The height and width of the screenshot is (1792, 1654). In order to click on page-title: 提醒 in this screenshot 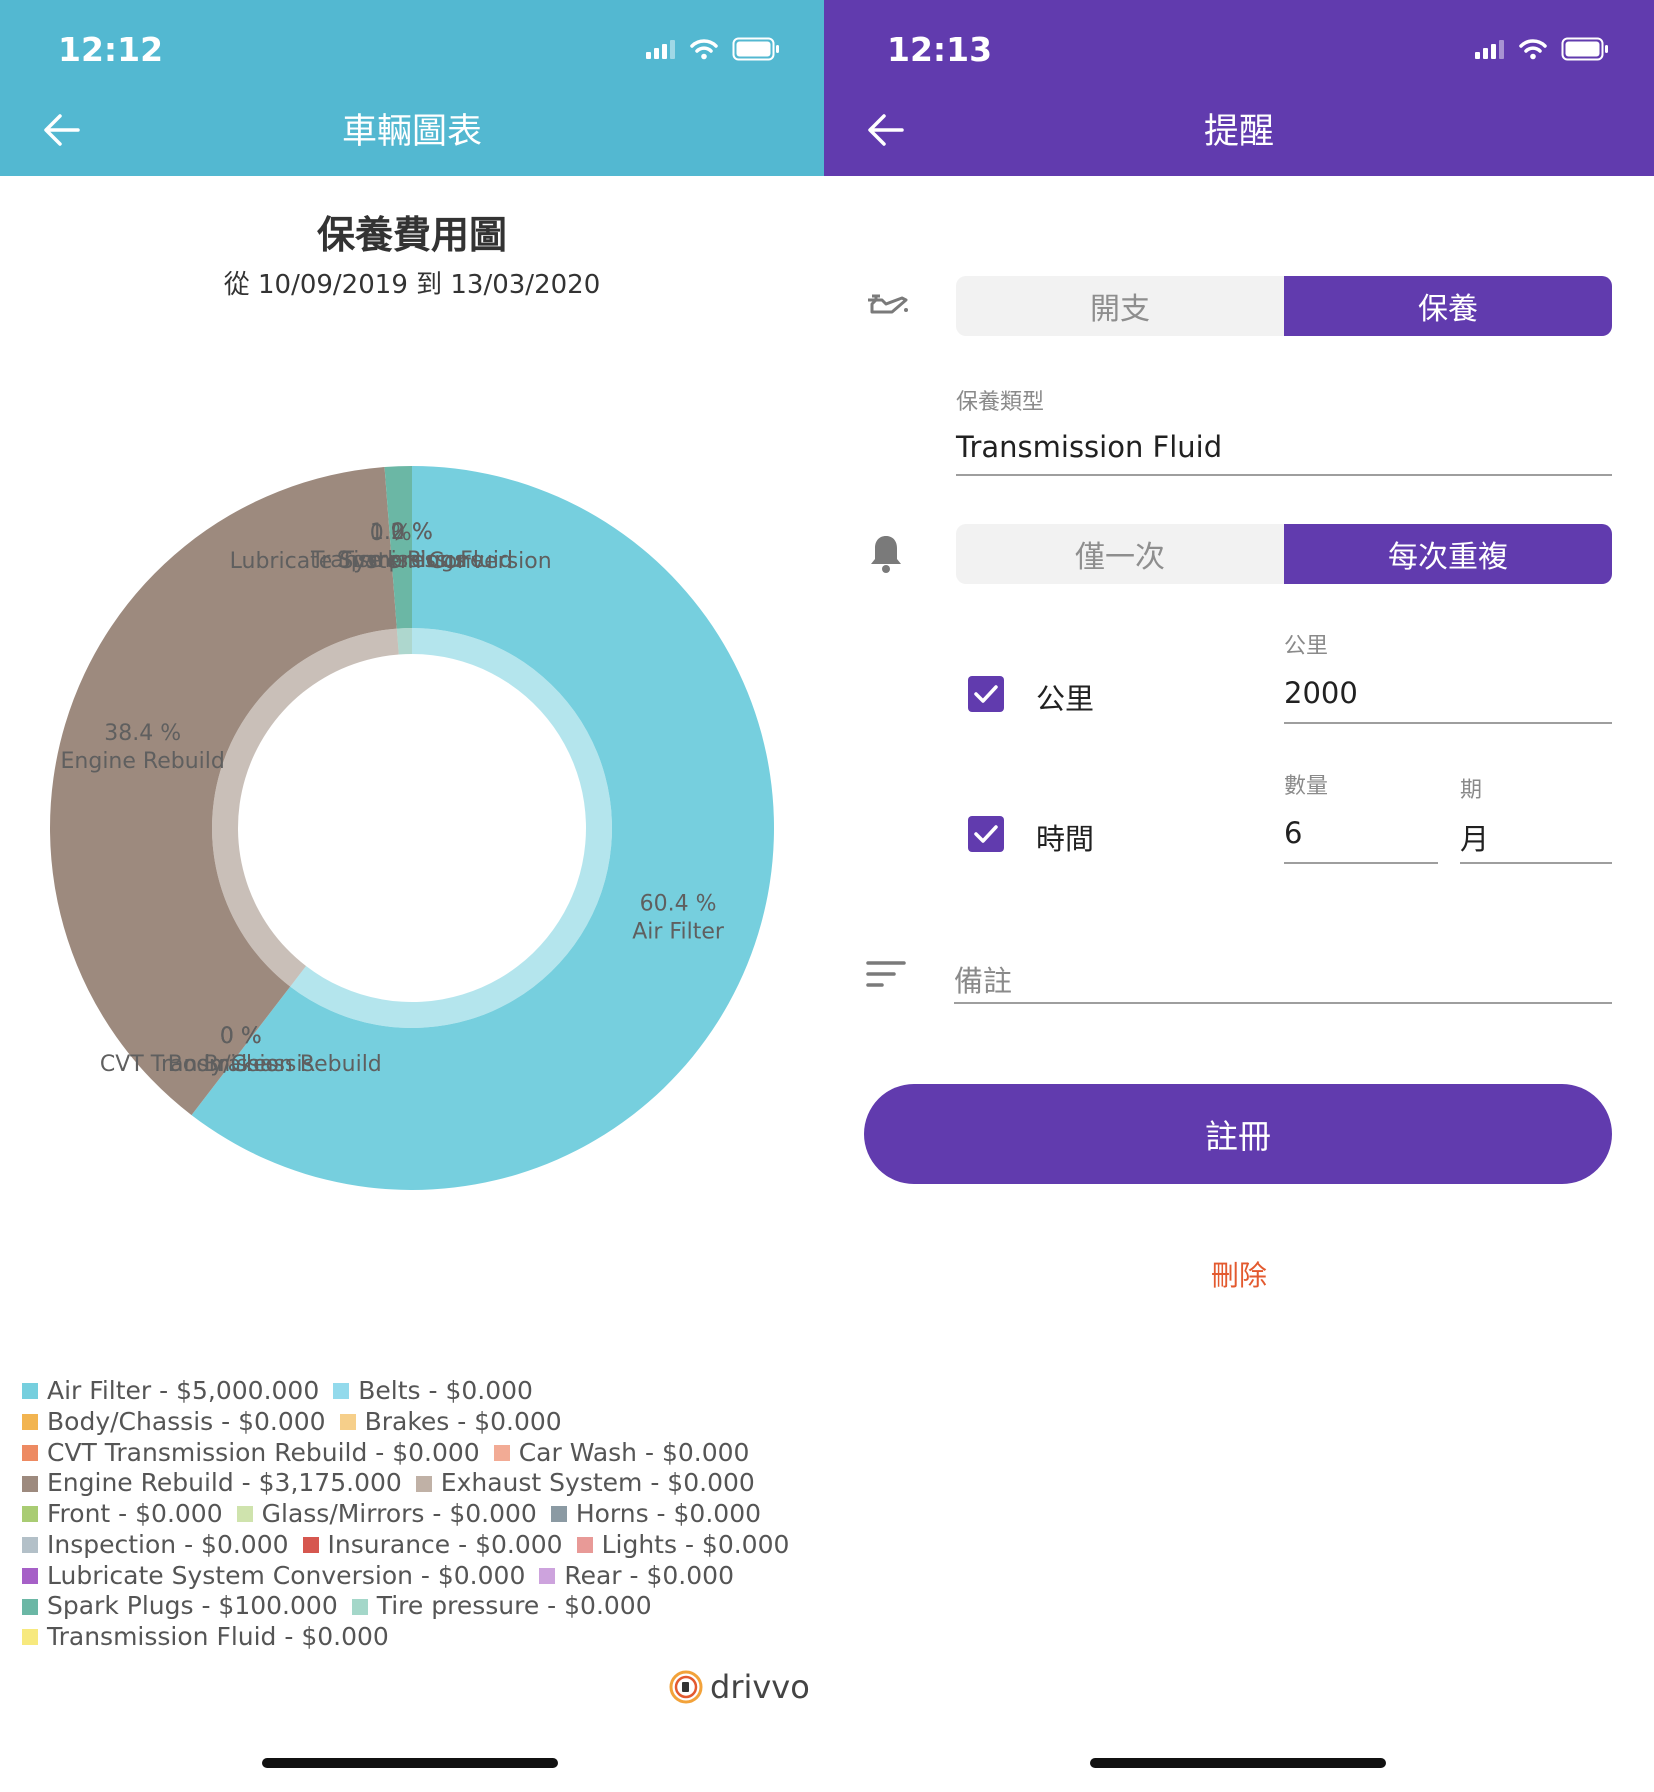, I will do `click(1238, 132)`.